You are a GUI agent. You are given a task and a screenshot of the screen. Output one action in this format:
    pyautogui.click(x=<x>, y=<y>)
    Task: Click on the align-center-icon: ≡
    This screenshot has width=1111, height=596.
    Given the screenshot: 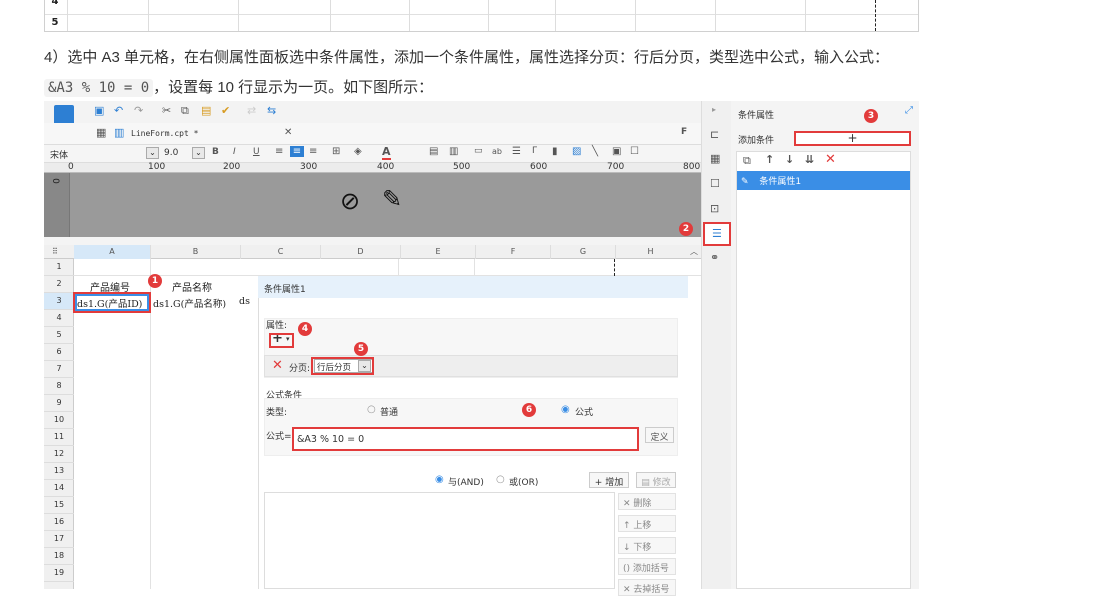 What is the action you would take?
    pyautogui.click(x=297, y=151)
    